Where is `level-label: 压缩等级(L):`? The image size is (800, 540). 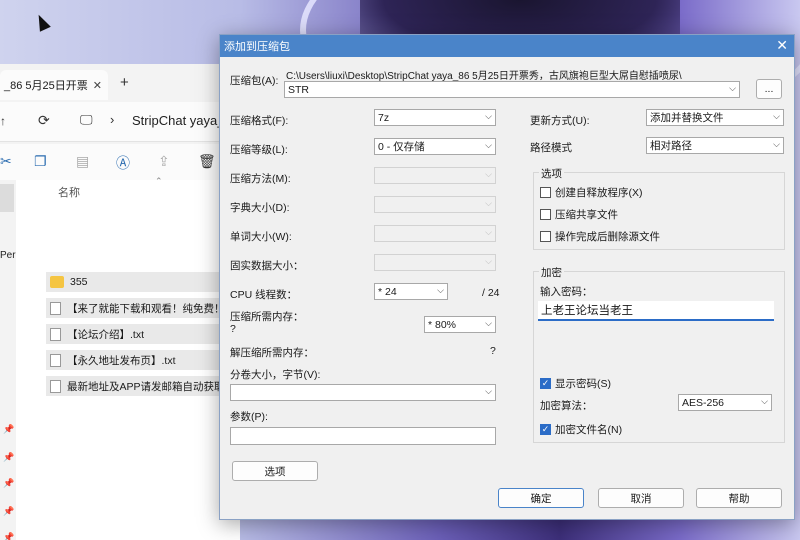 level-label: 压缩等级(L): is located at coordinates (259, 150).